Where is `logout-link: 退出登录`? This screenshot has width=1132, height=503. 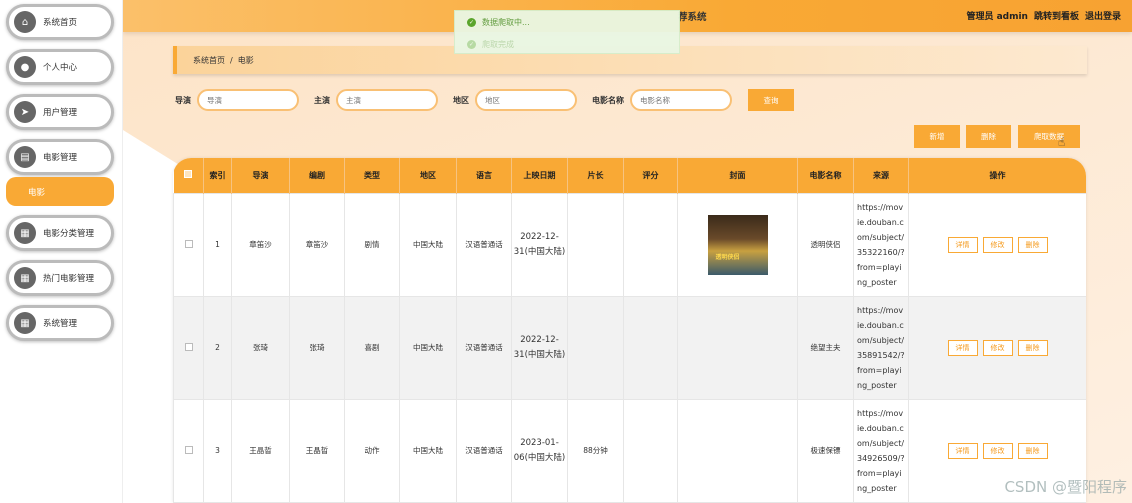
logout-link: 退出登录 is located at coordinates (1103, 15).